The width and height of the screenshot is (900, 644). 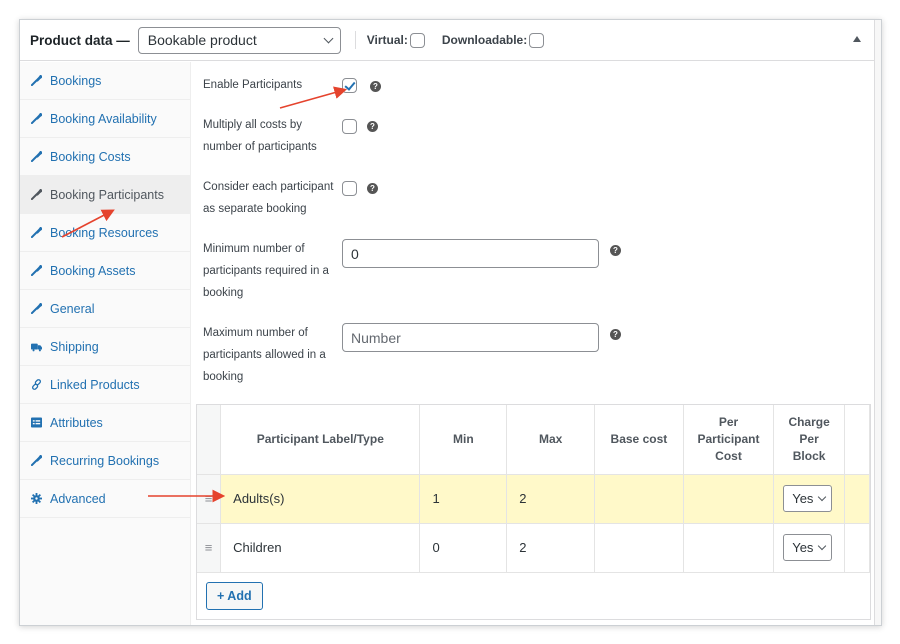 I want to click on sidebar-item-booking-assets: Booking Assets, so click(x=105, y=271).